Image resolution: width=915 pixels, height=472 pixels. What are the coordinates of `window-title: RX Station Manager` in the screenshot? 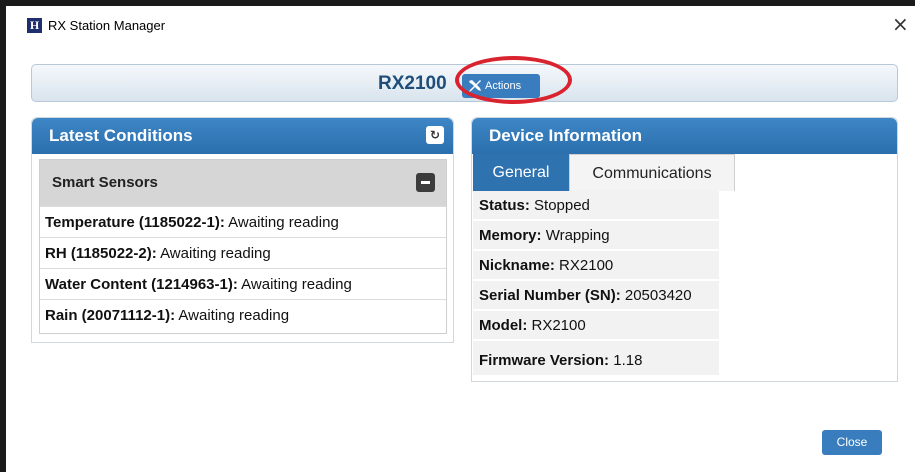 It's located at (107, 25).